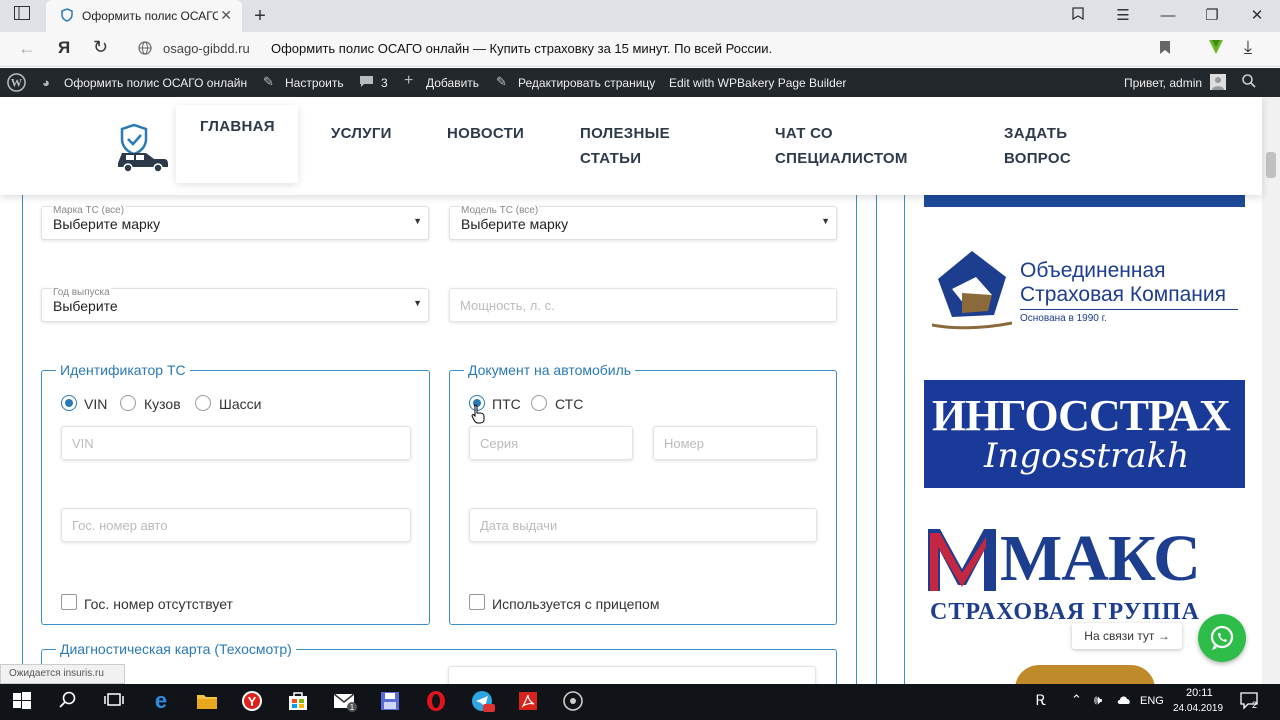 This screenshot has width=1280, height=720. What do you see at coordinates (203, 403) in the screenshot?
I see `radio-chassis` at bounding box center [203, 403].